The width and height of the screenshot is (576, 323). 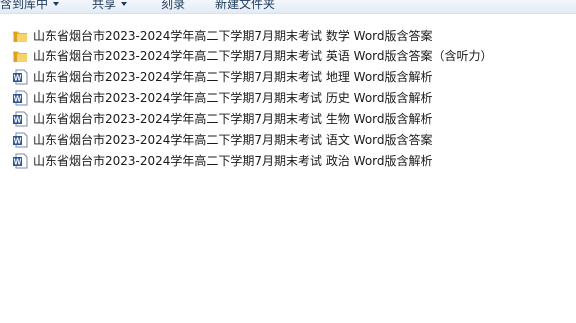 What do you see at coordinates (233, 36) in the screenshot?
I see `file-name: 山东省烟台市2023-2024学年高二下学期7月期末考试 数学 Word版含答案` at bounding box center [233, 36].